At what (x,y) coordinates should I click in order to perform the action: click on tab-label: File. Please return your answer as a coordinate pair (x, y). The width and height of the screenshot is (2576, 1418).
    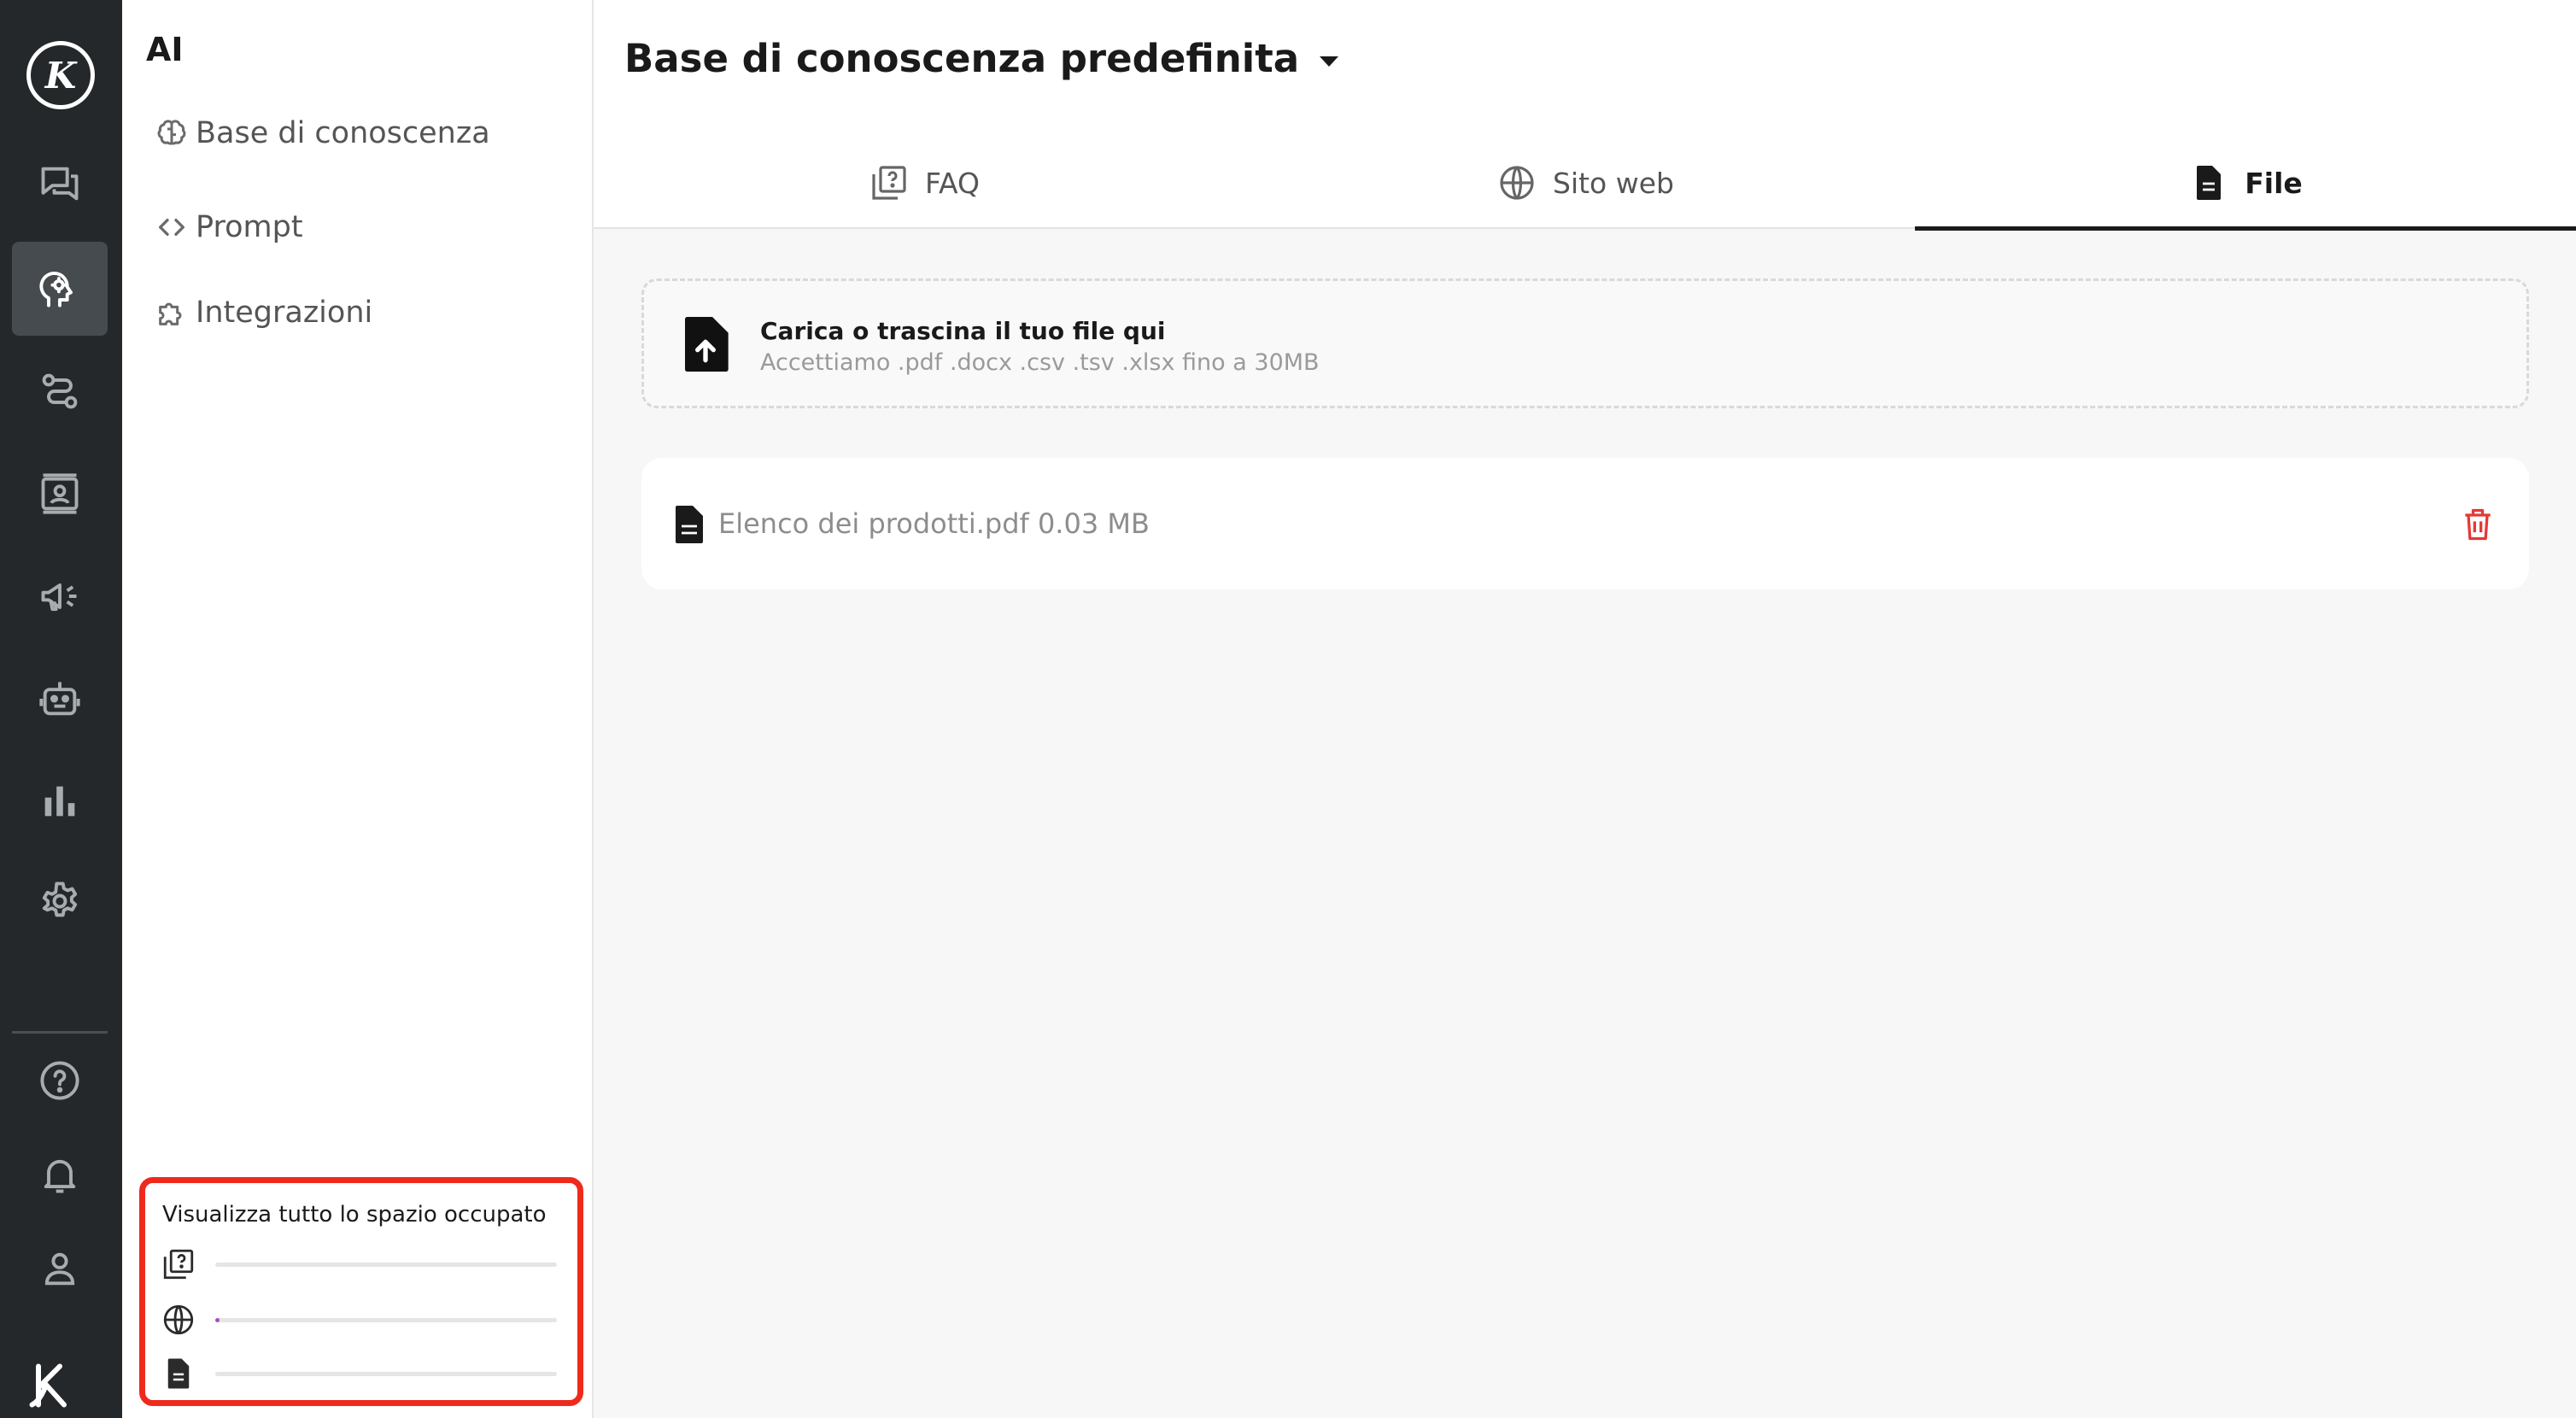
    Looking at the image, I should click on (2274, 183).